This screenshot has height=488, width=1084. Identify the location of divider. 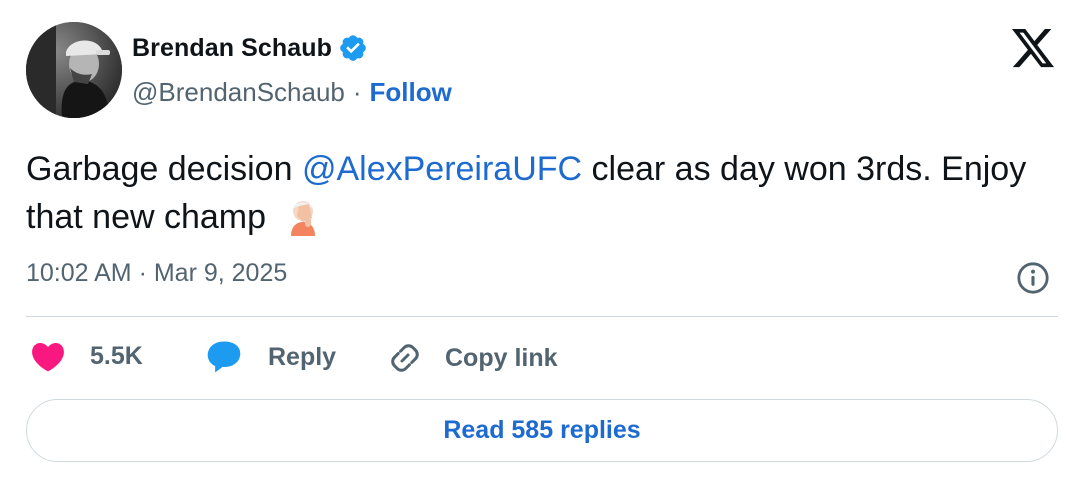
(542, 316).